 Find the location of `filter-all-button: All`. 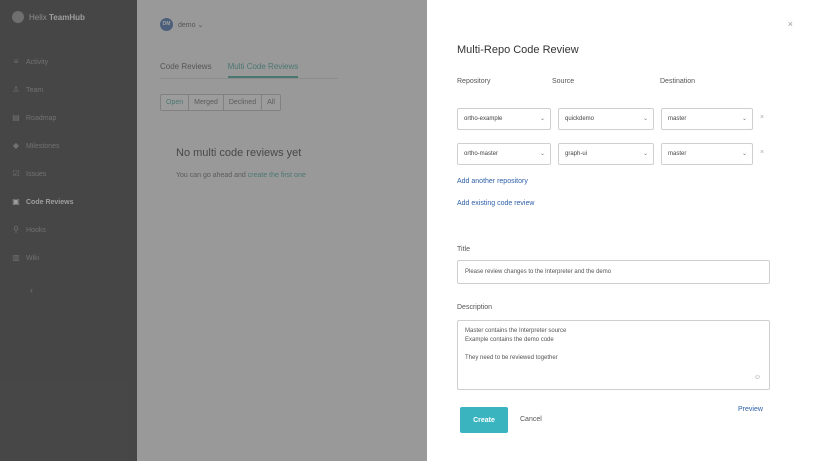

filter-all-button: All is located at coordinates (271, 102).